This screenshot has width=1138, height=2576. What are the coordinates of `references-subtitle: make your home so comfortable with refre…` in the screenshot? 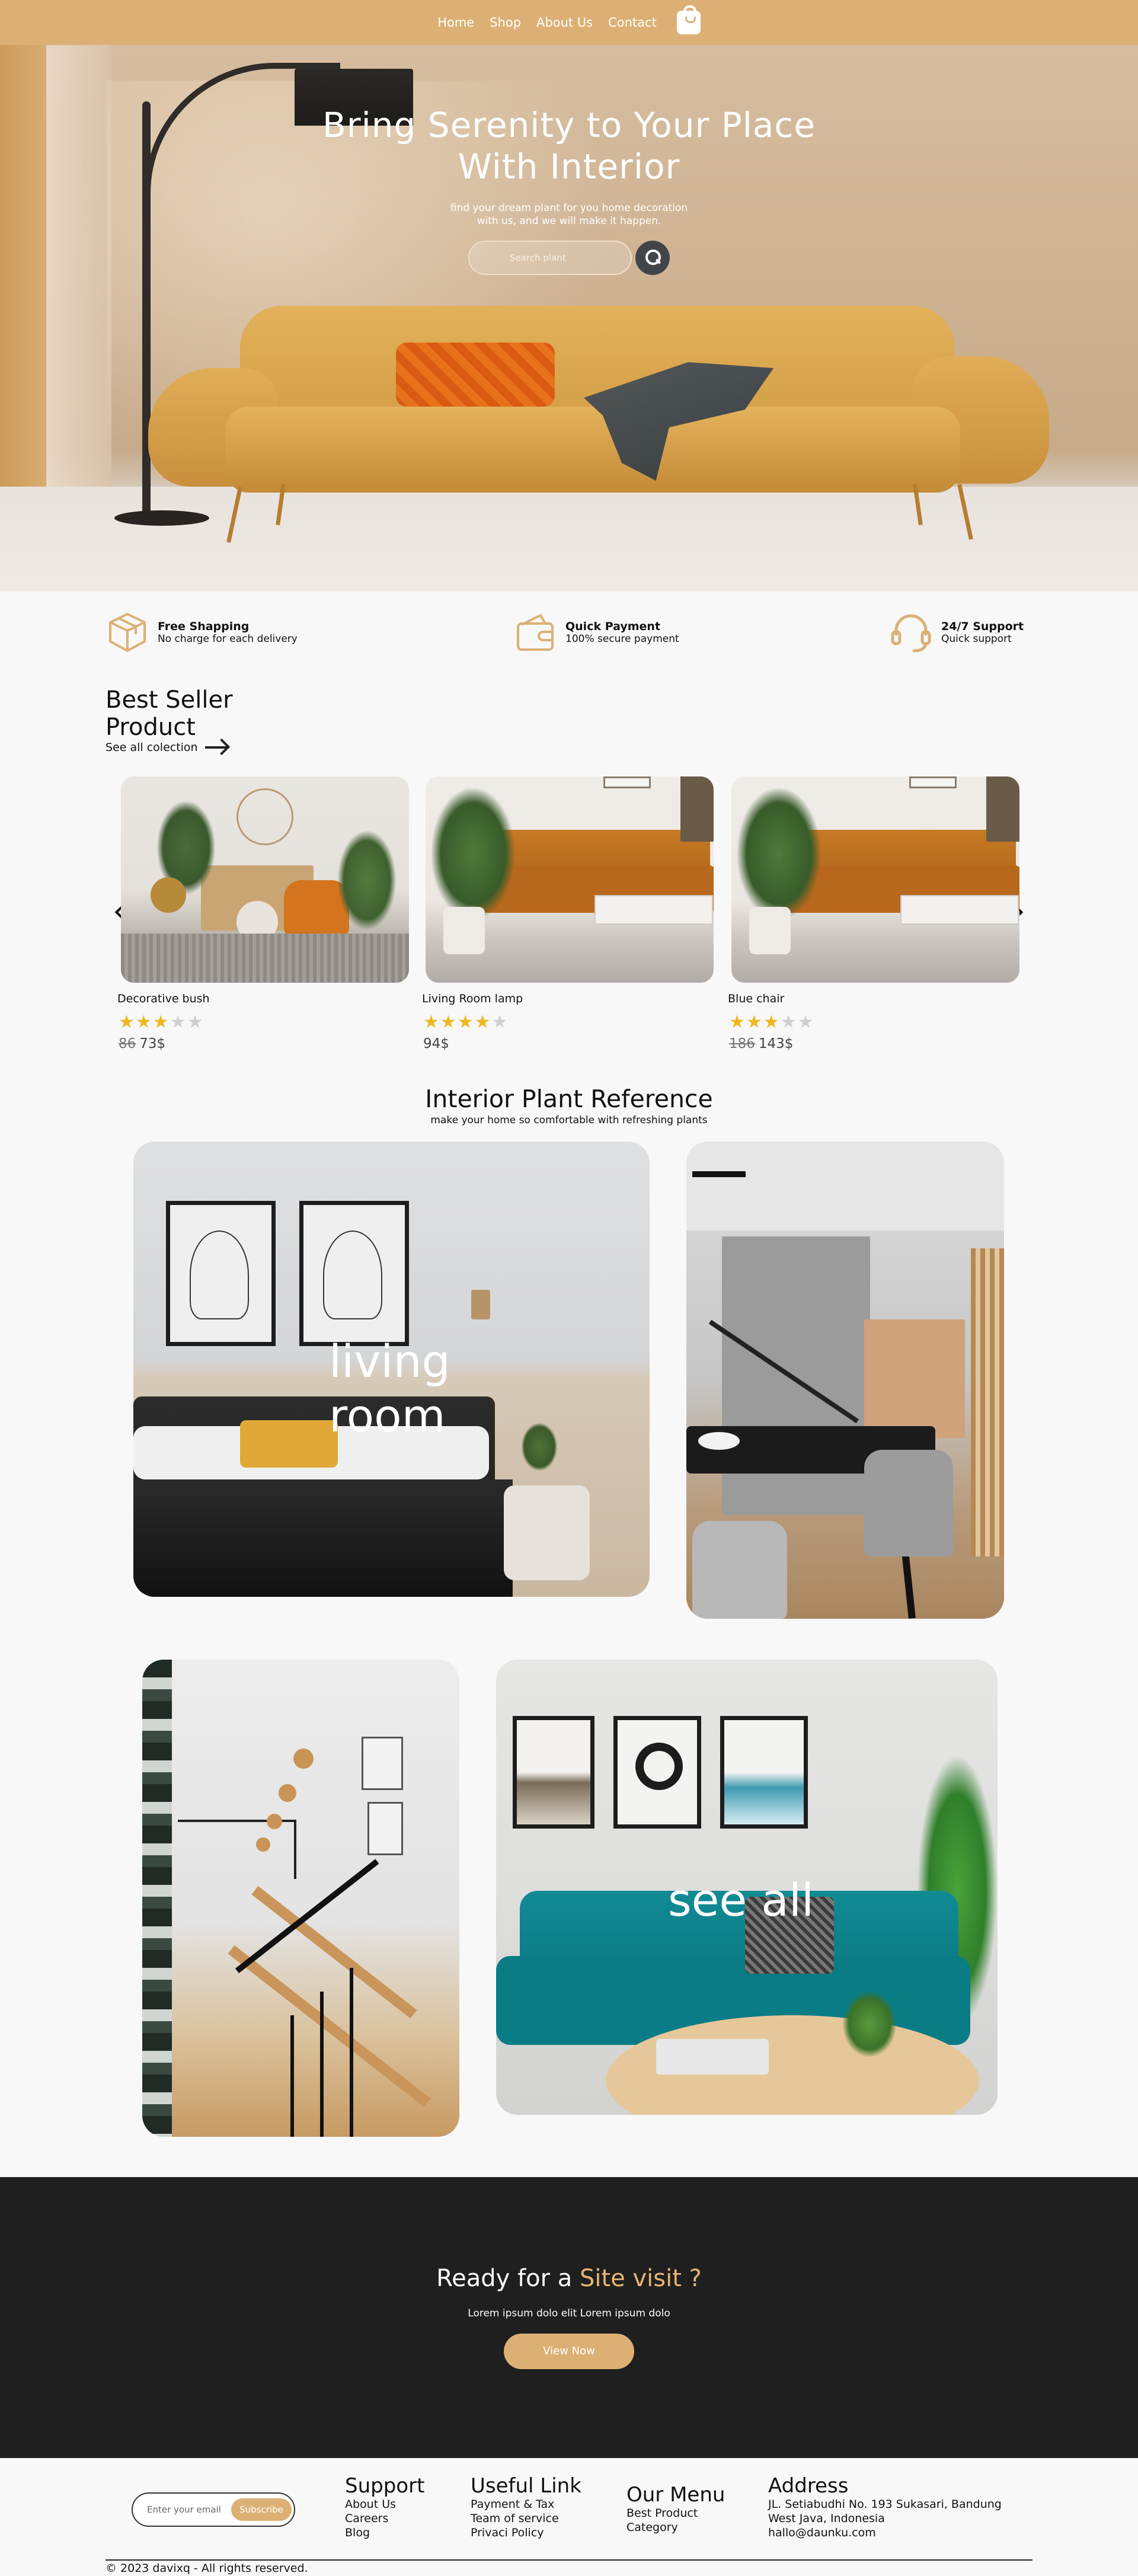 It's located at (569, 1120).